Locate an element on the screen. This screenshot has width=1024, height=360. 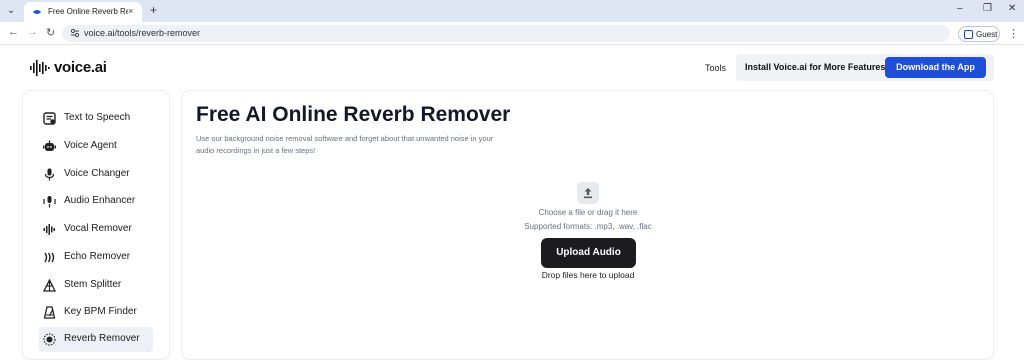
download-app-button: Download the App is located at coordinates (935, 67).